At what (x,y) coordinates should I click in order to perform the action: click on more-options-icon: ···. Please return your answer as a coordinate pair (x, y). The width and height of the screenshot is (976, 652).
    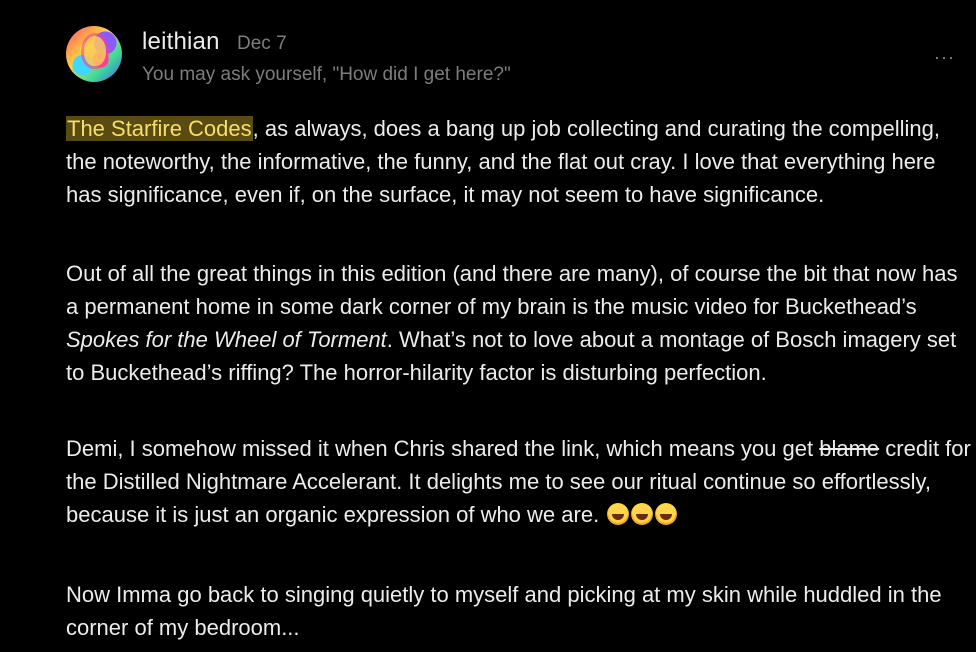
    Looking at the image, I should click on (944, 57).